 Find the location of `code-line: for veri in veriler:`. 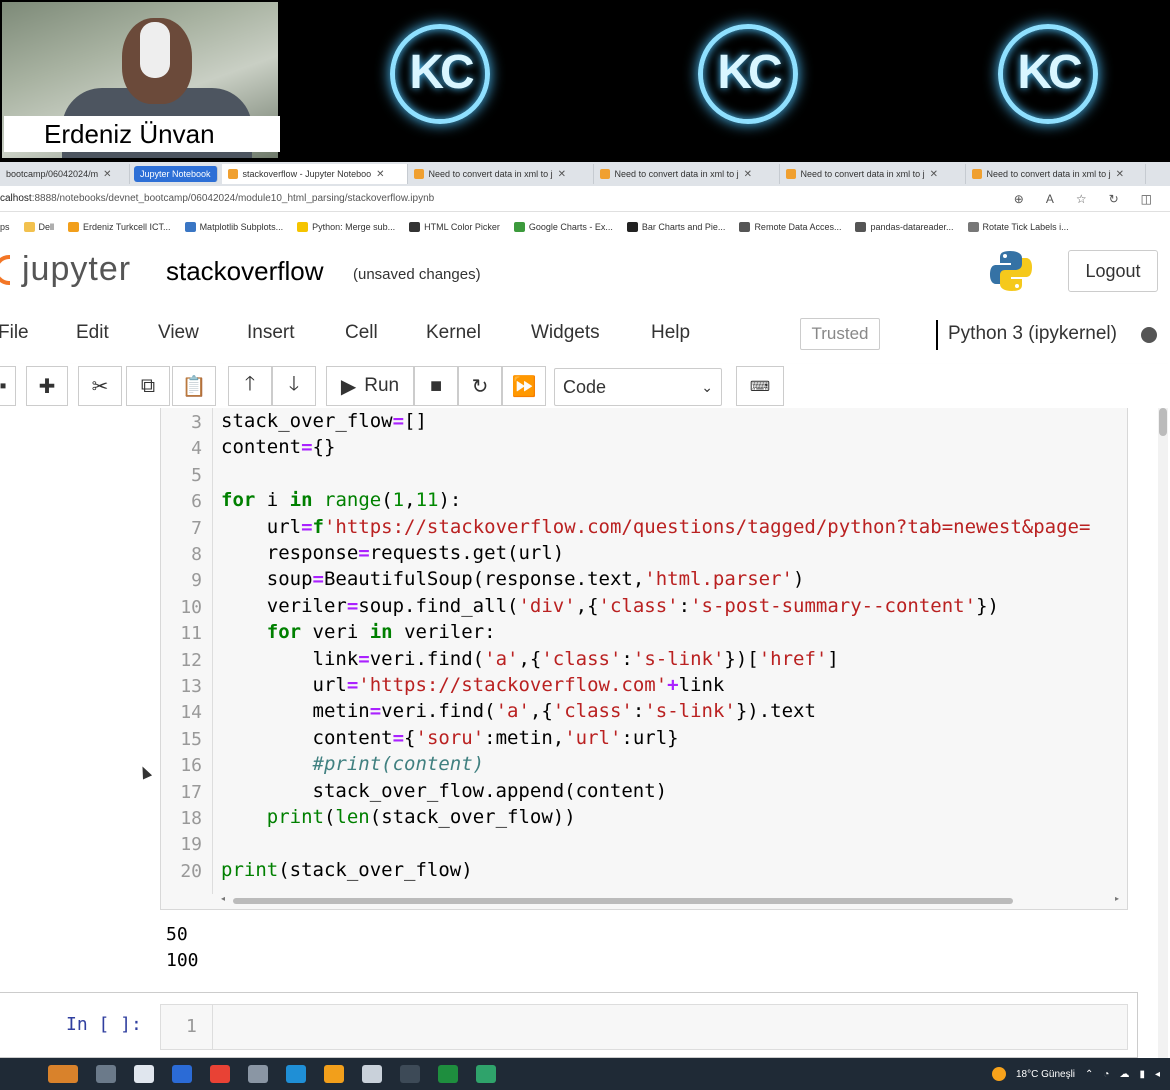

code-line: for veri in veriler: is located at coordinates (358, 632).